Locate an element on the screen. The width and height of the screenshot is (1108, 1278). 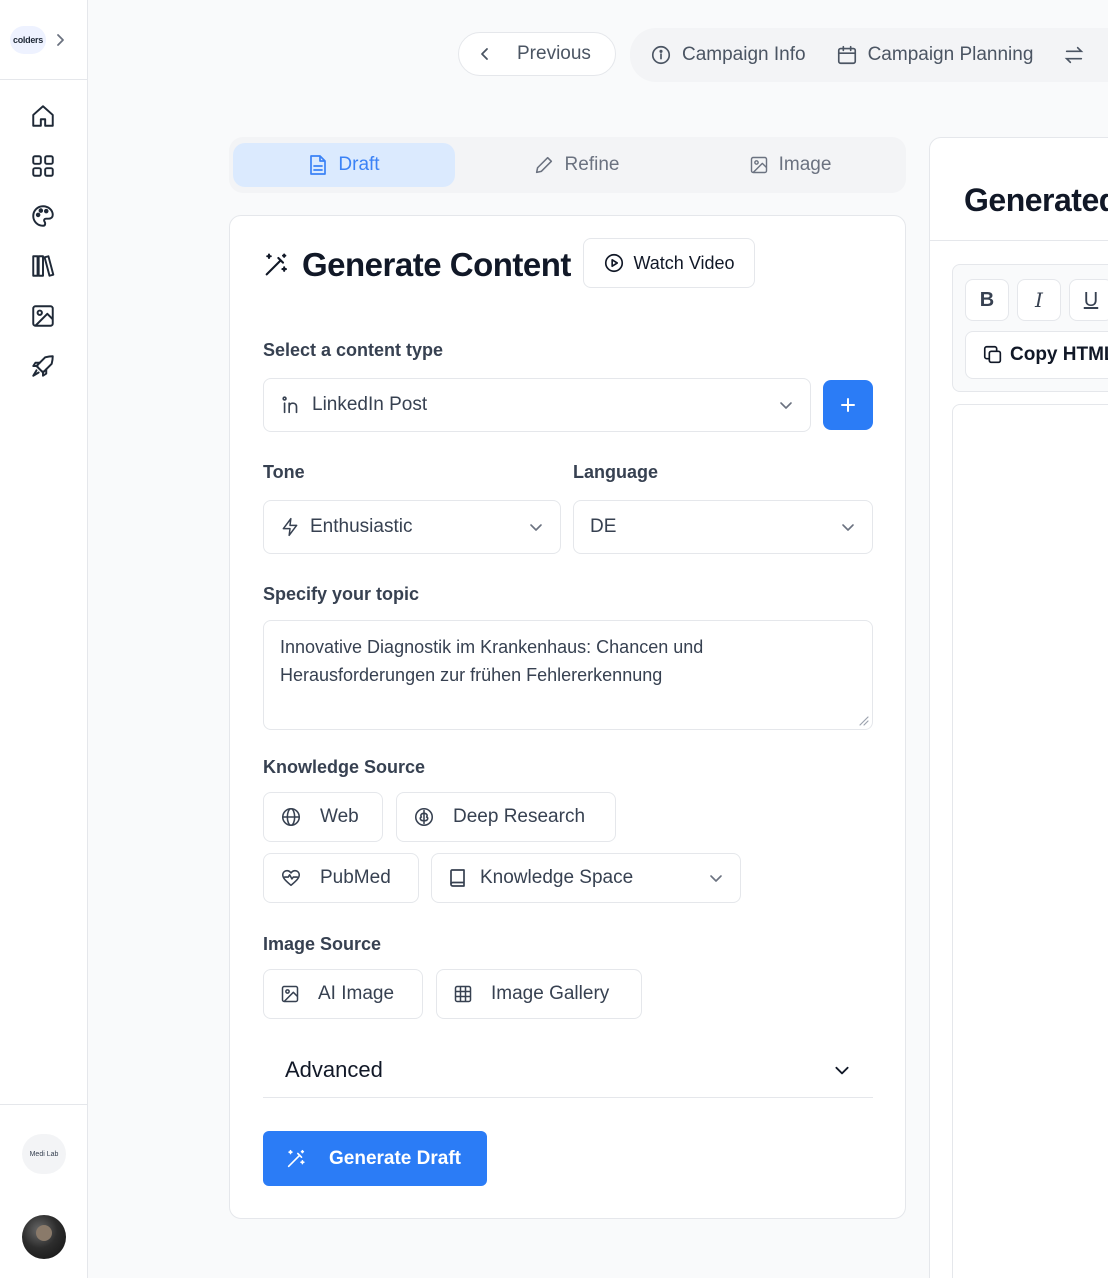
campaign-planning-label: Campaign Planning is located at coordinates (950, 54).